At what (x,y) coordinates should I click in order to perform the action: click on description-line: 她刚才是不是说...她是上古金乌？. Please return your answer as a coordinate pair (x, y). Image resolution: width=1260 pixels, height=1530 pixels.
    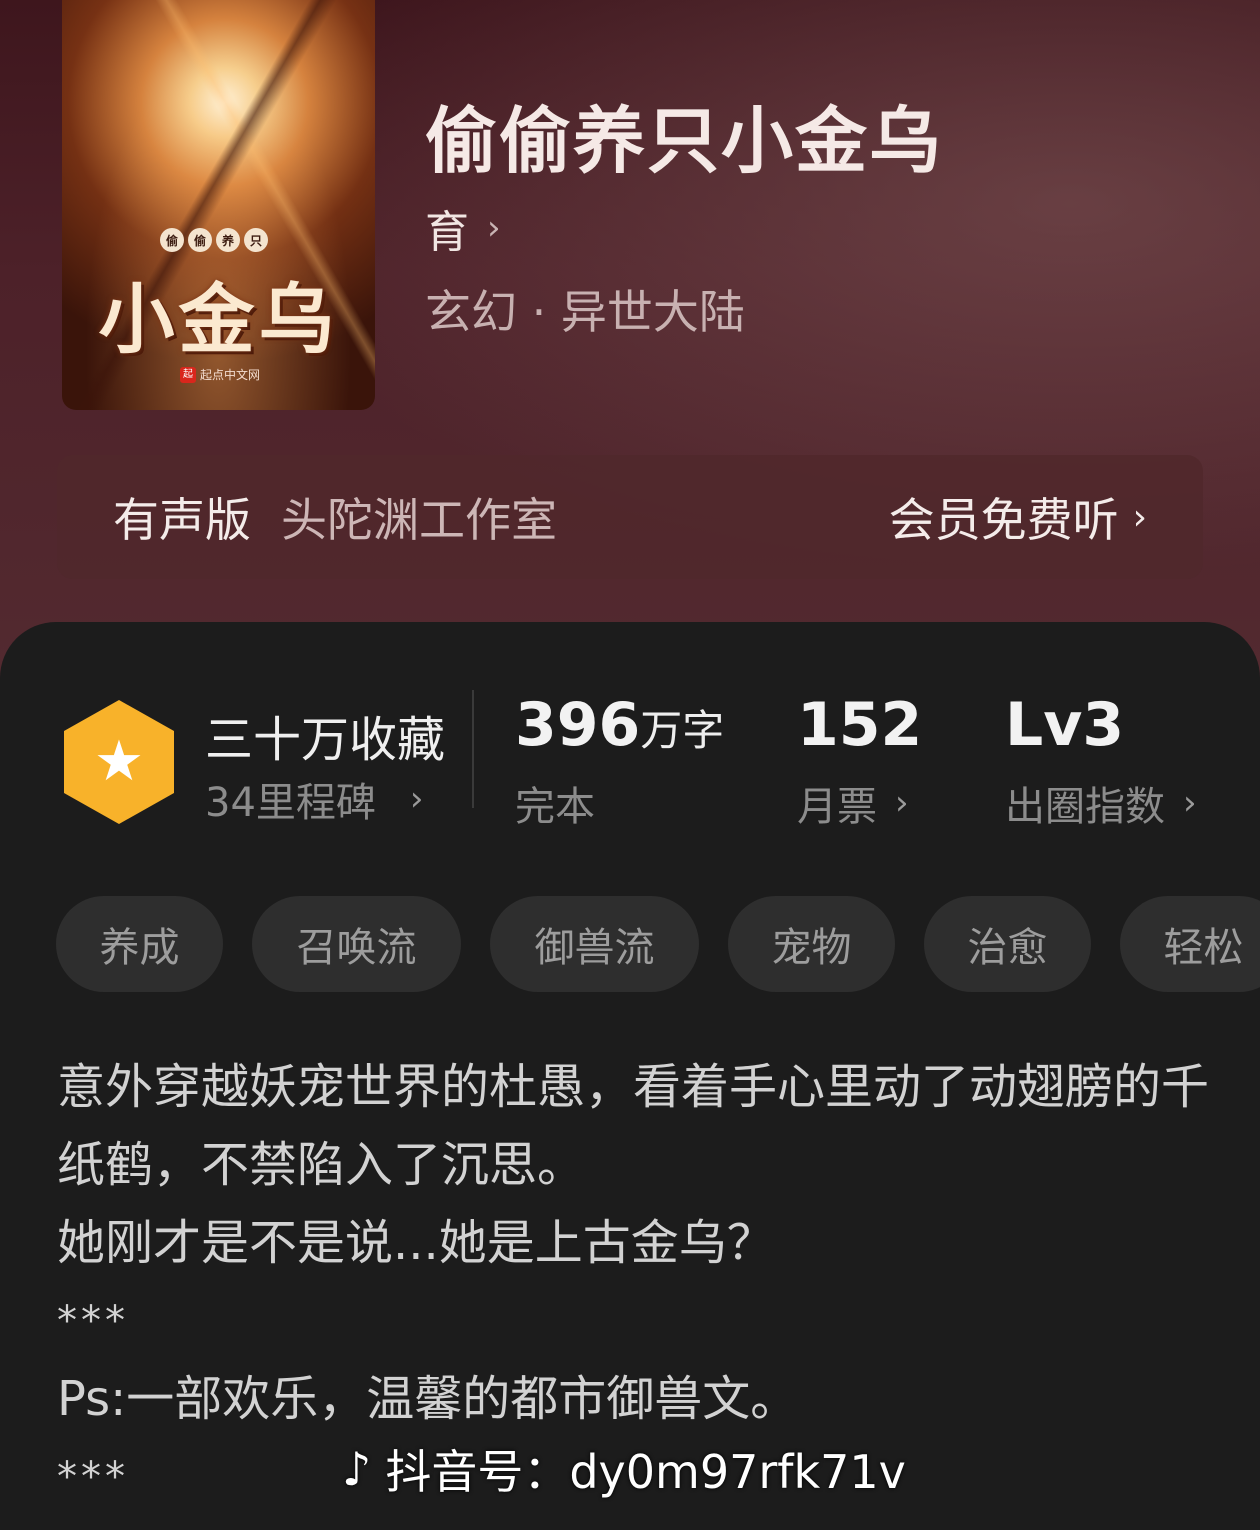
    Looking at the image, I should click on (416, 1243).